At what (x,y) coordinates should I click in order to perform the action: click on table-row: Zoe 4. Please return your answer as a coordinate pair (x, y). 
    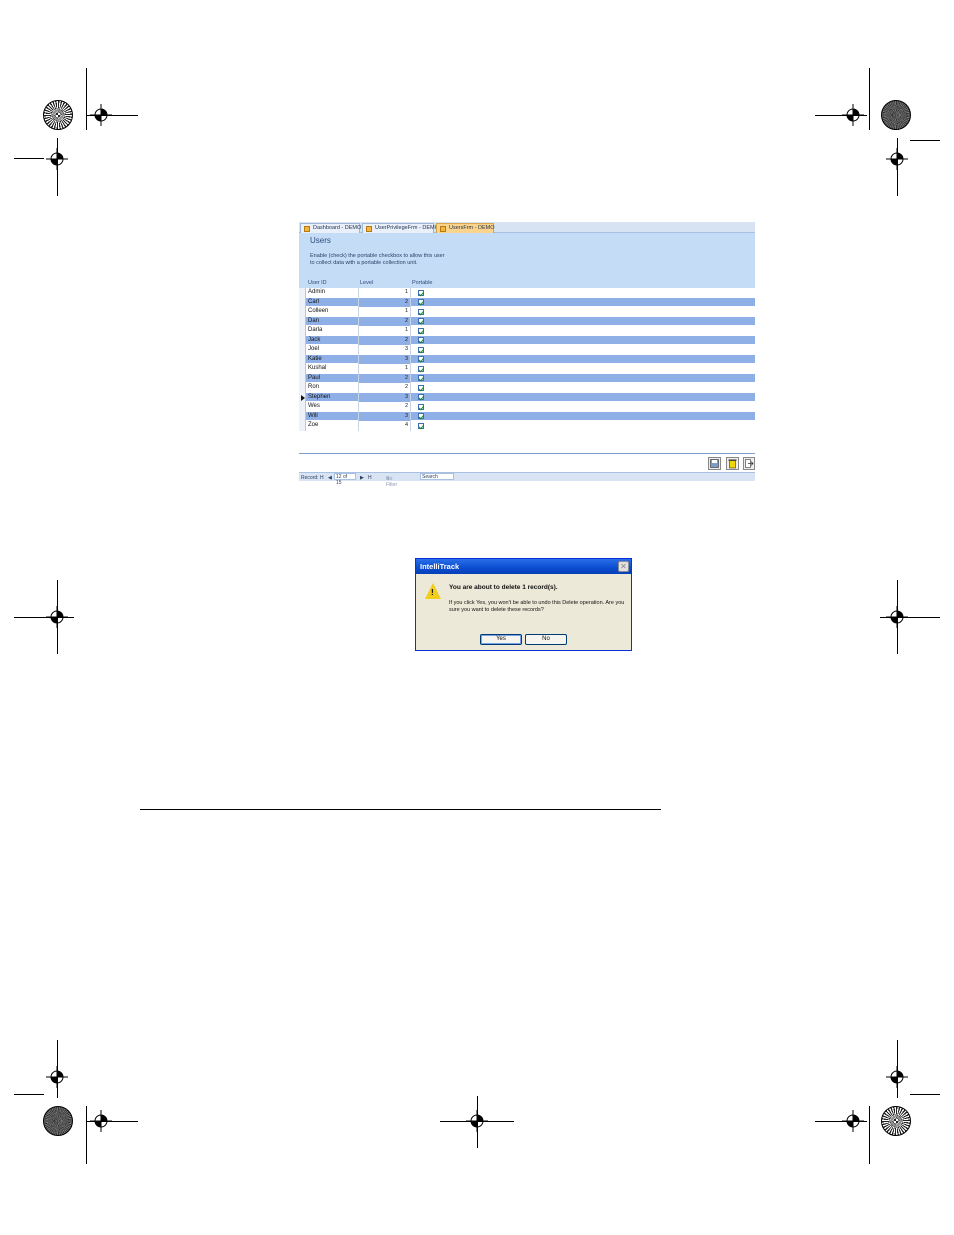
    Looking at the image, I should click on (527, 426).